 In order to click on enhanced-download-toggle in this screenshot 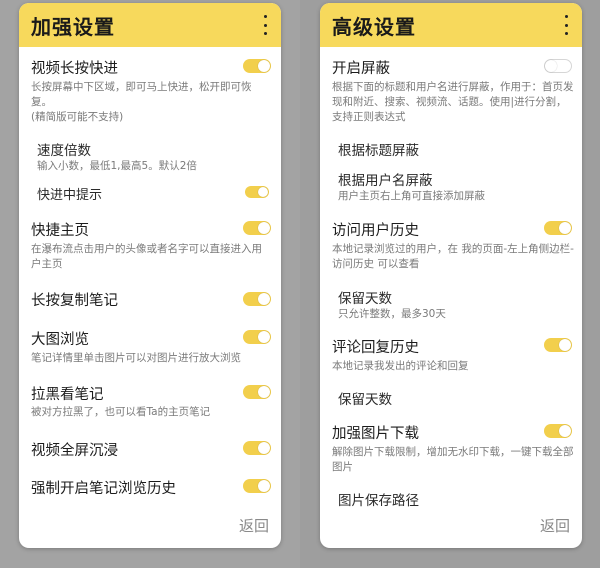, I will do `click(558, 431)`.